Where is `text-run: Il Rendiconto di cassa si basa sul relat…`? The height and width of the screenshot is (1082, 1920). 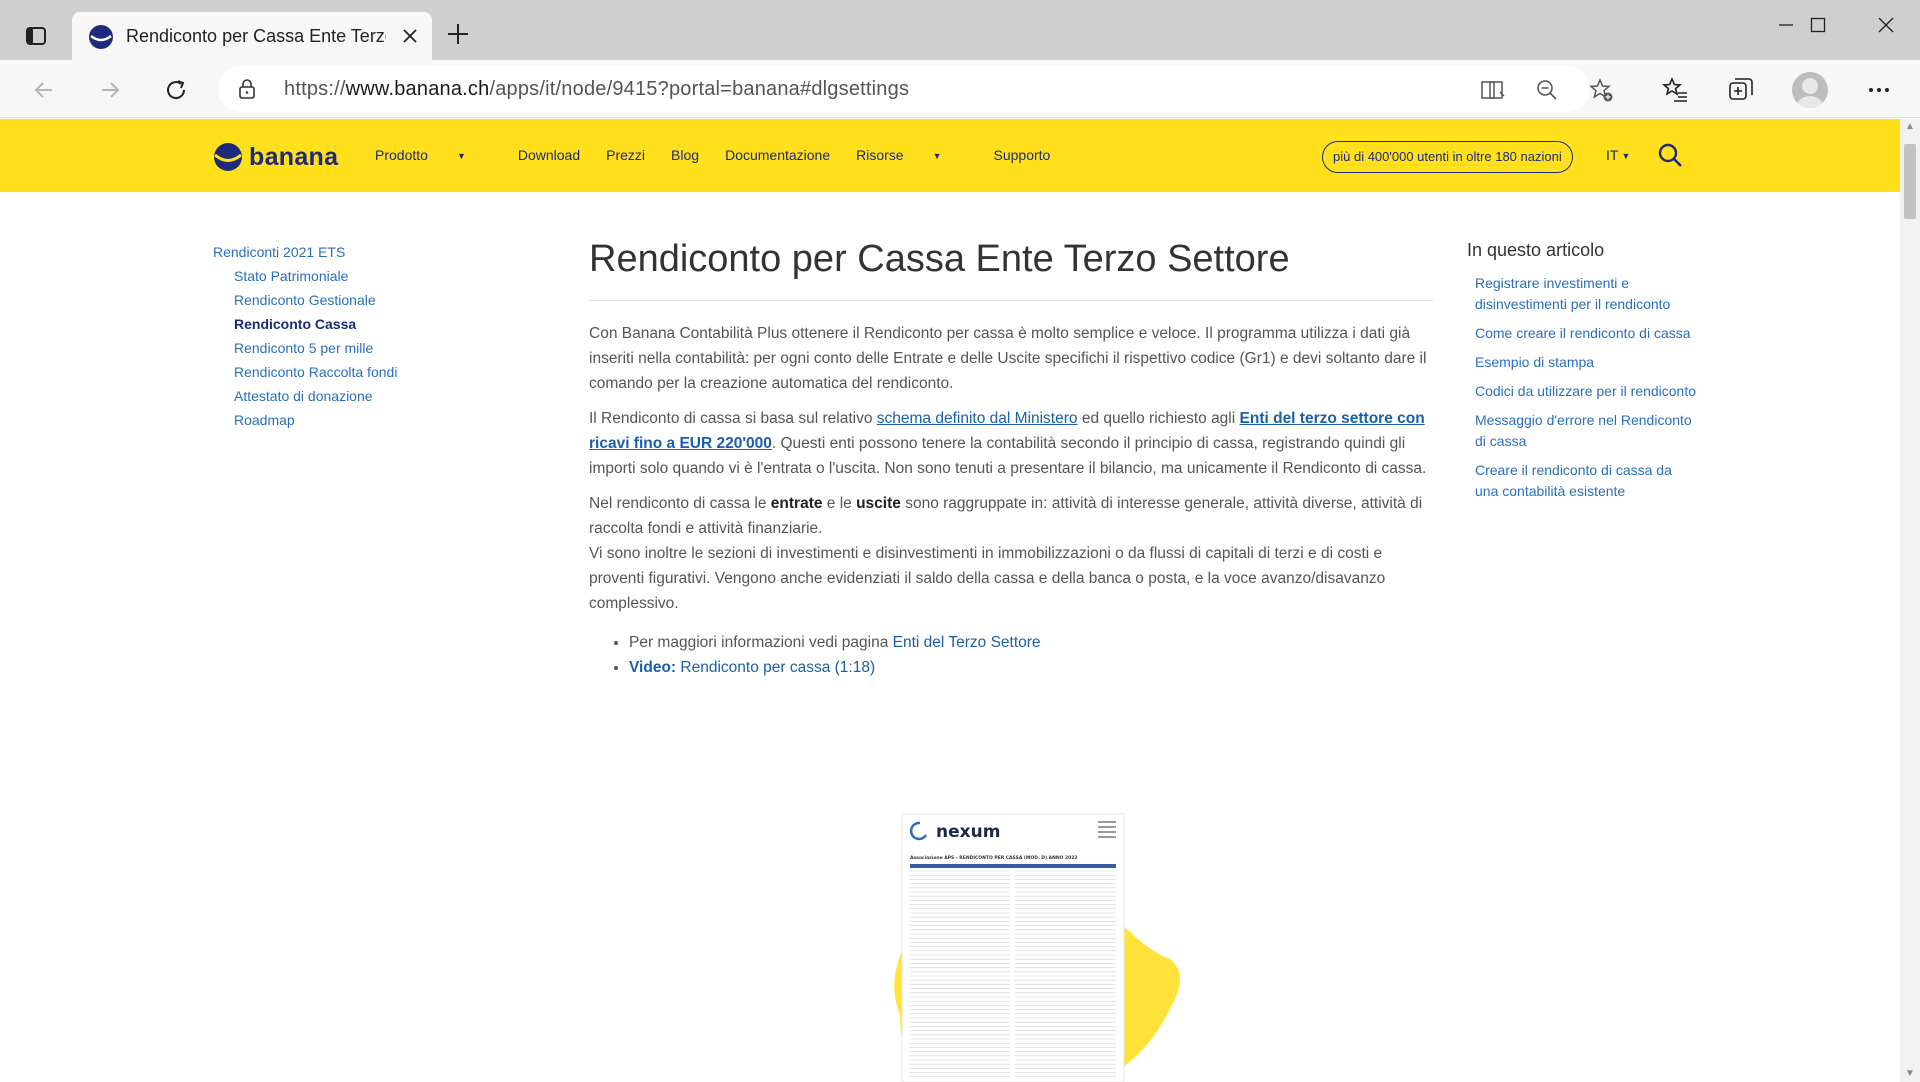 text-run: Il Rendiconto di cassa si basa sul relat… is located at coordinates (733, 418).